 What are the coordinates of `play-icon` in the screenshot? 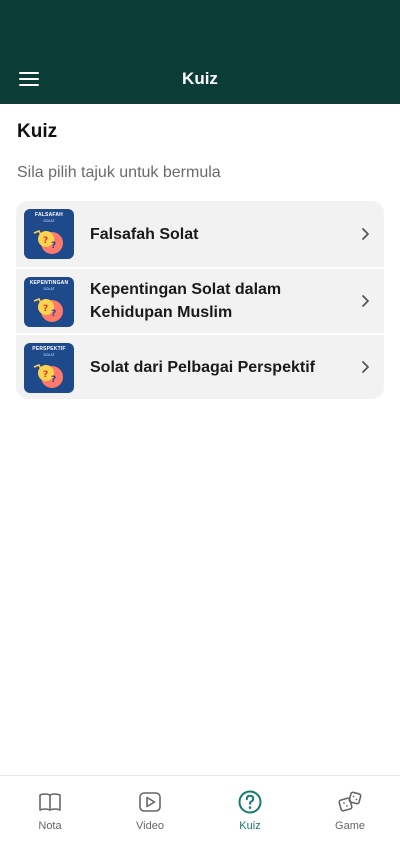 It's located at (150, 802).